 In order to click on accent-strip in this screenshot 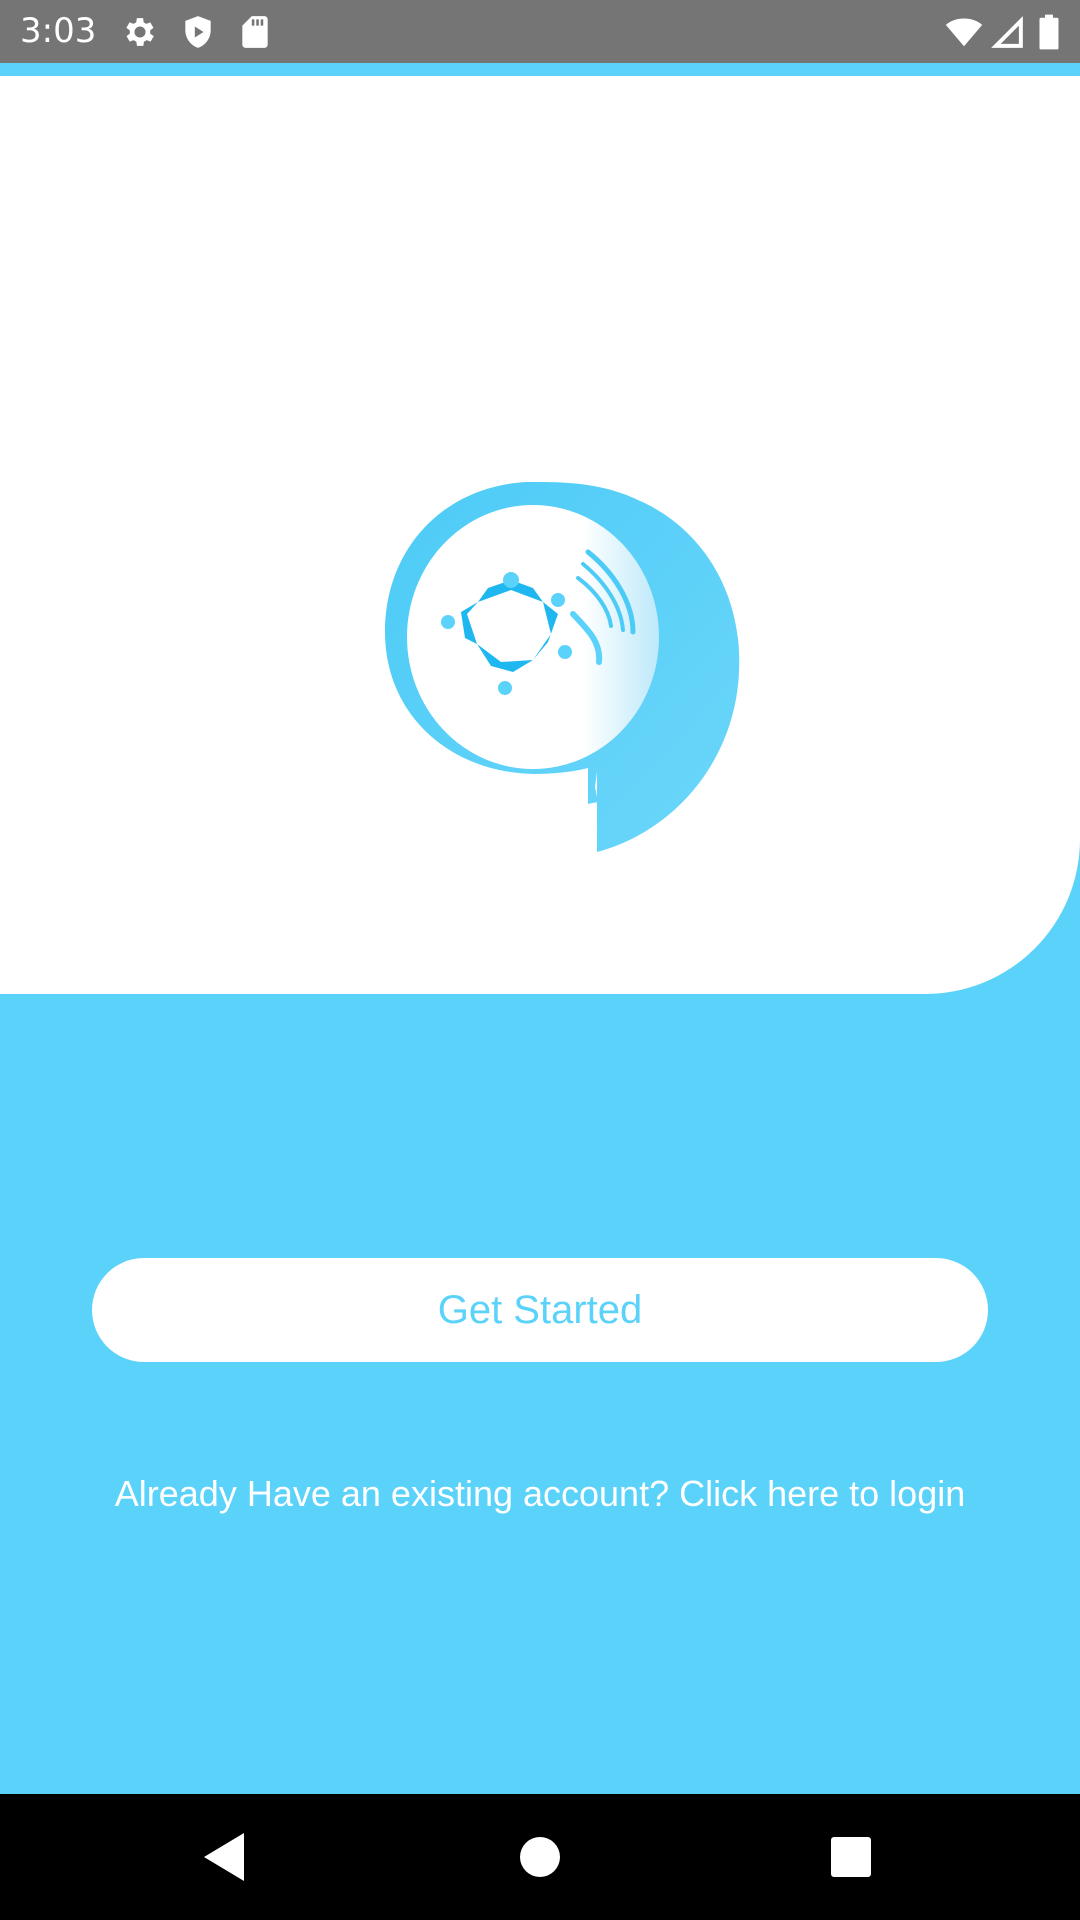, I will do `click(540, 69)`.